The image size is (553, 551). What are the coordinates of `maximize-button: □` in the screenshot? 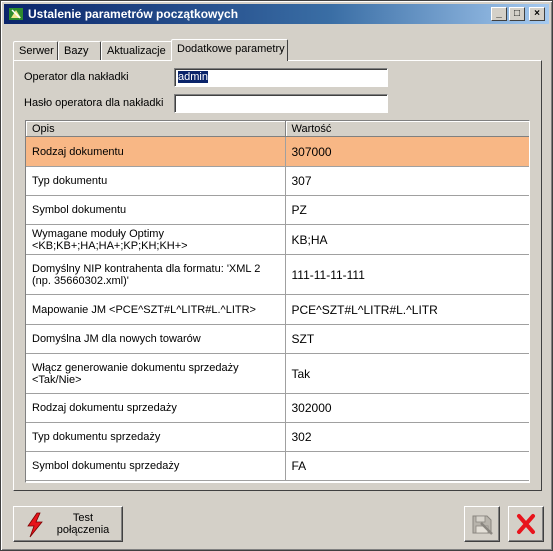 It's located at (517, 14).